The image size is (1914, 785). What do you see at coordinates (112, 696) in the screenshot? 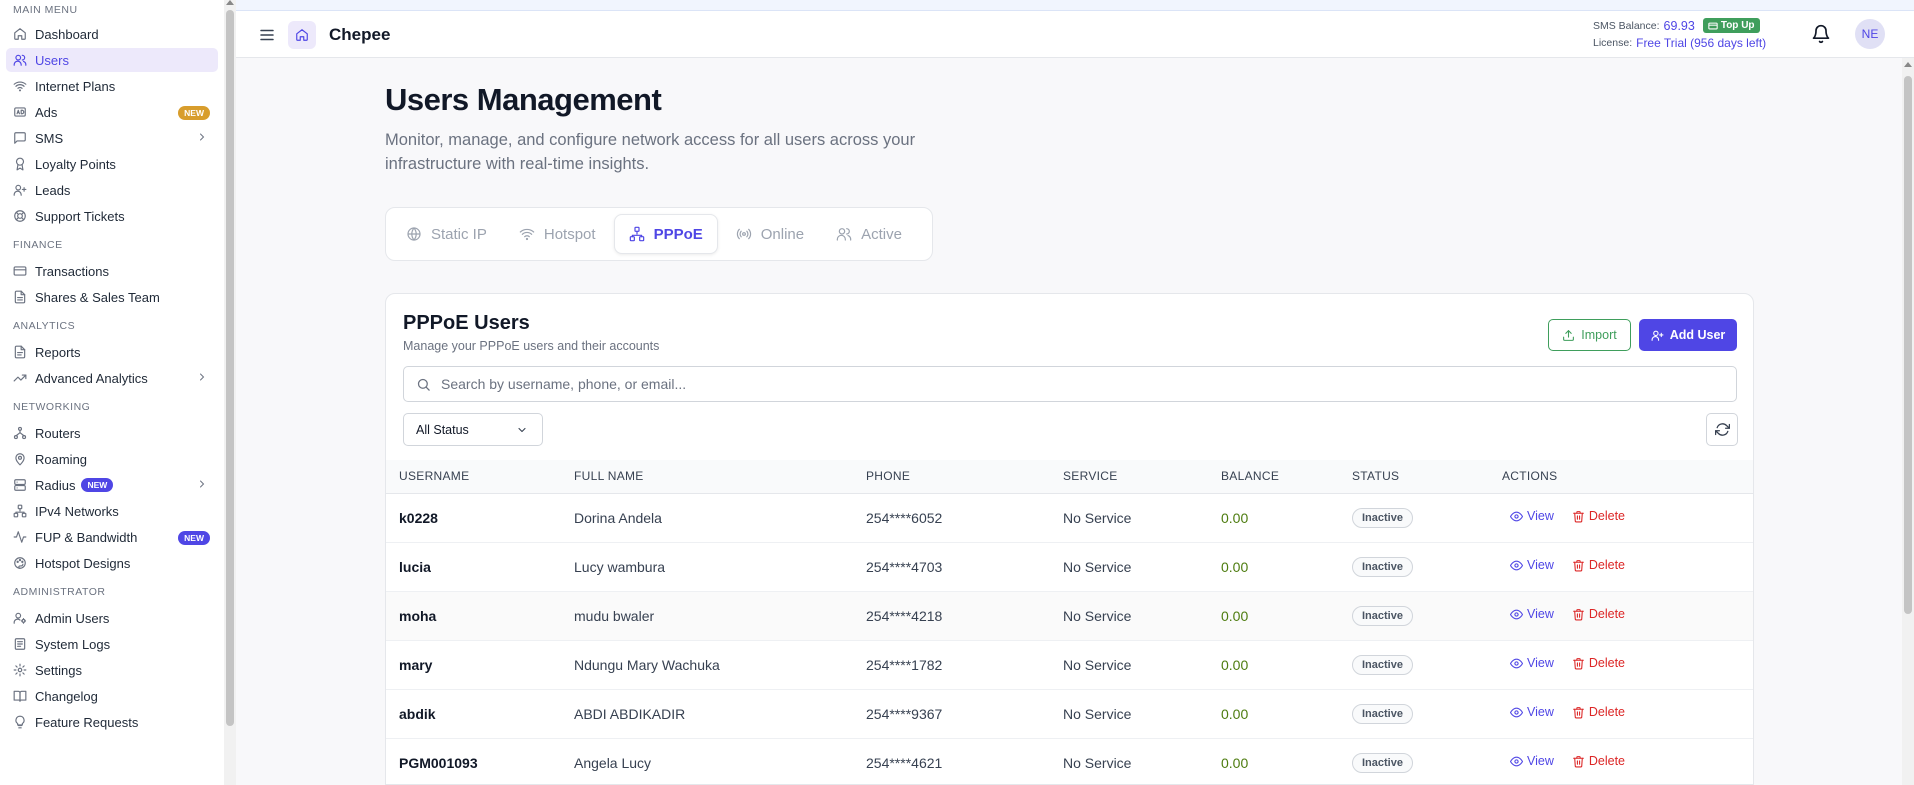
I see `sidebar-item-changelog: Changelog` at bounding box center [112, 696].